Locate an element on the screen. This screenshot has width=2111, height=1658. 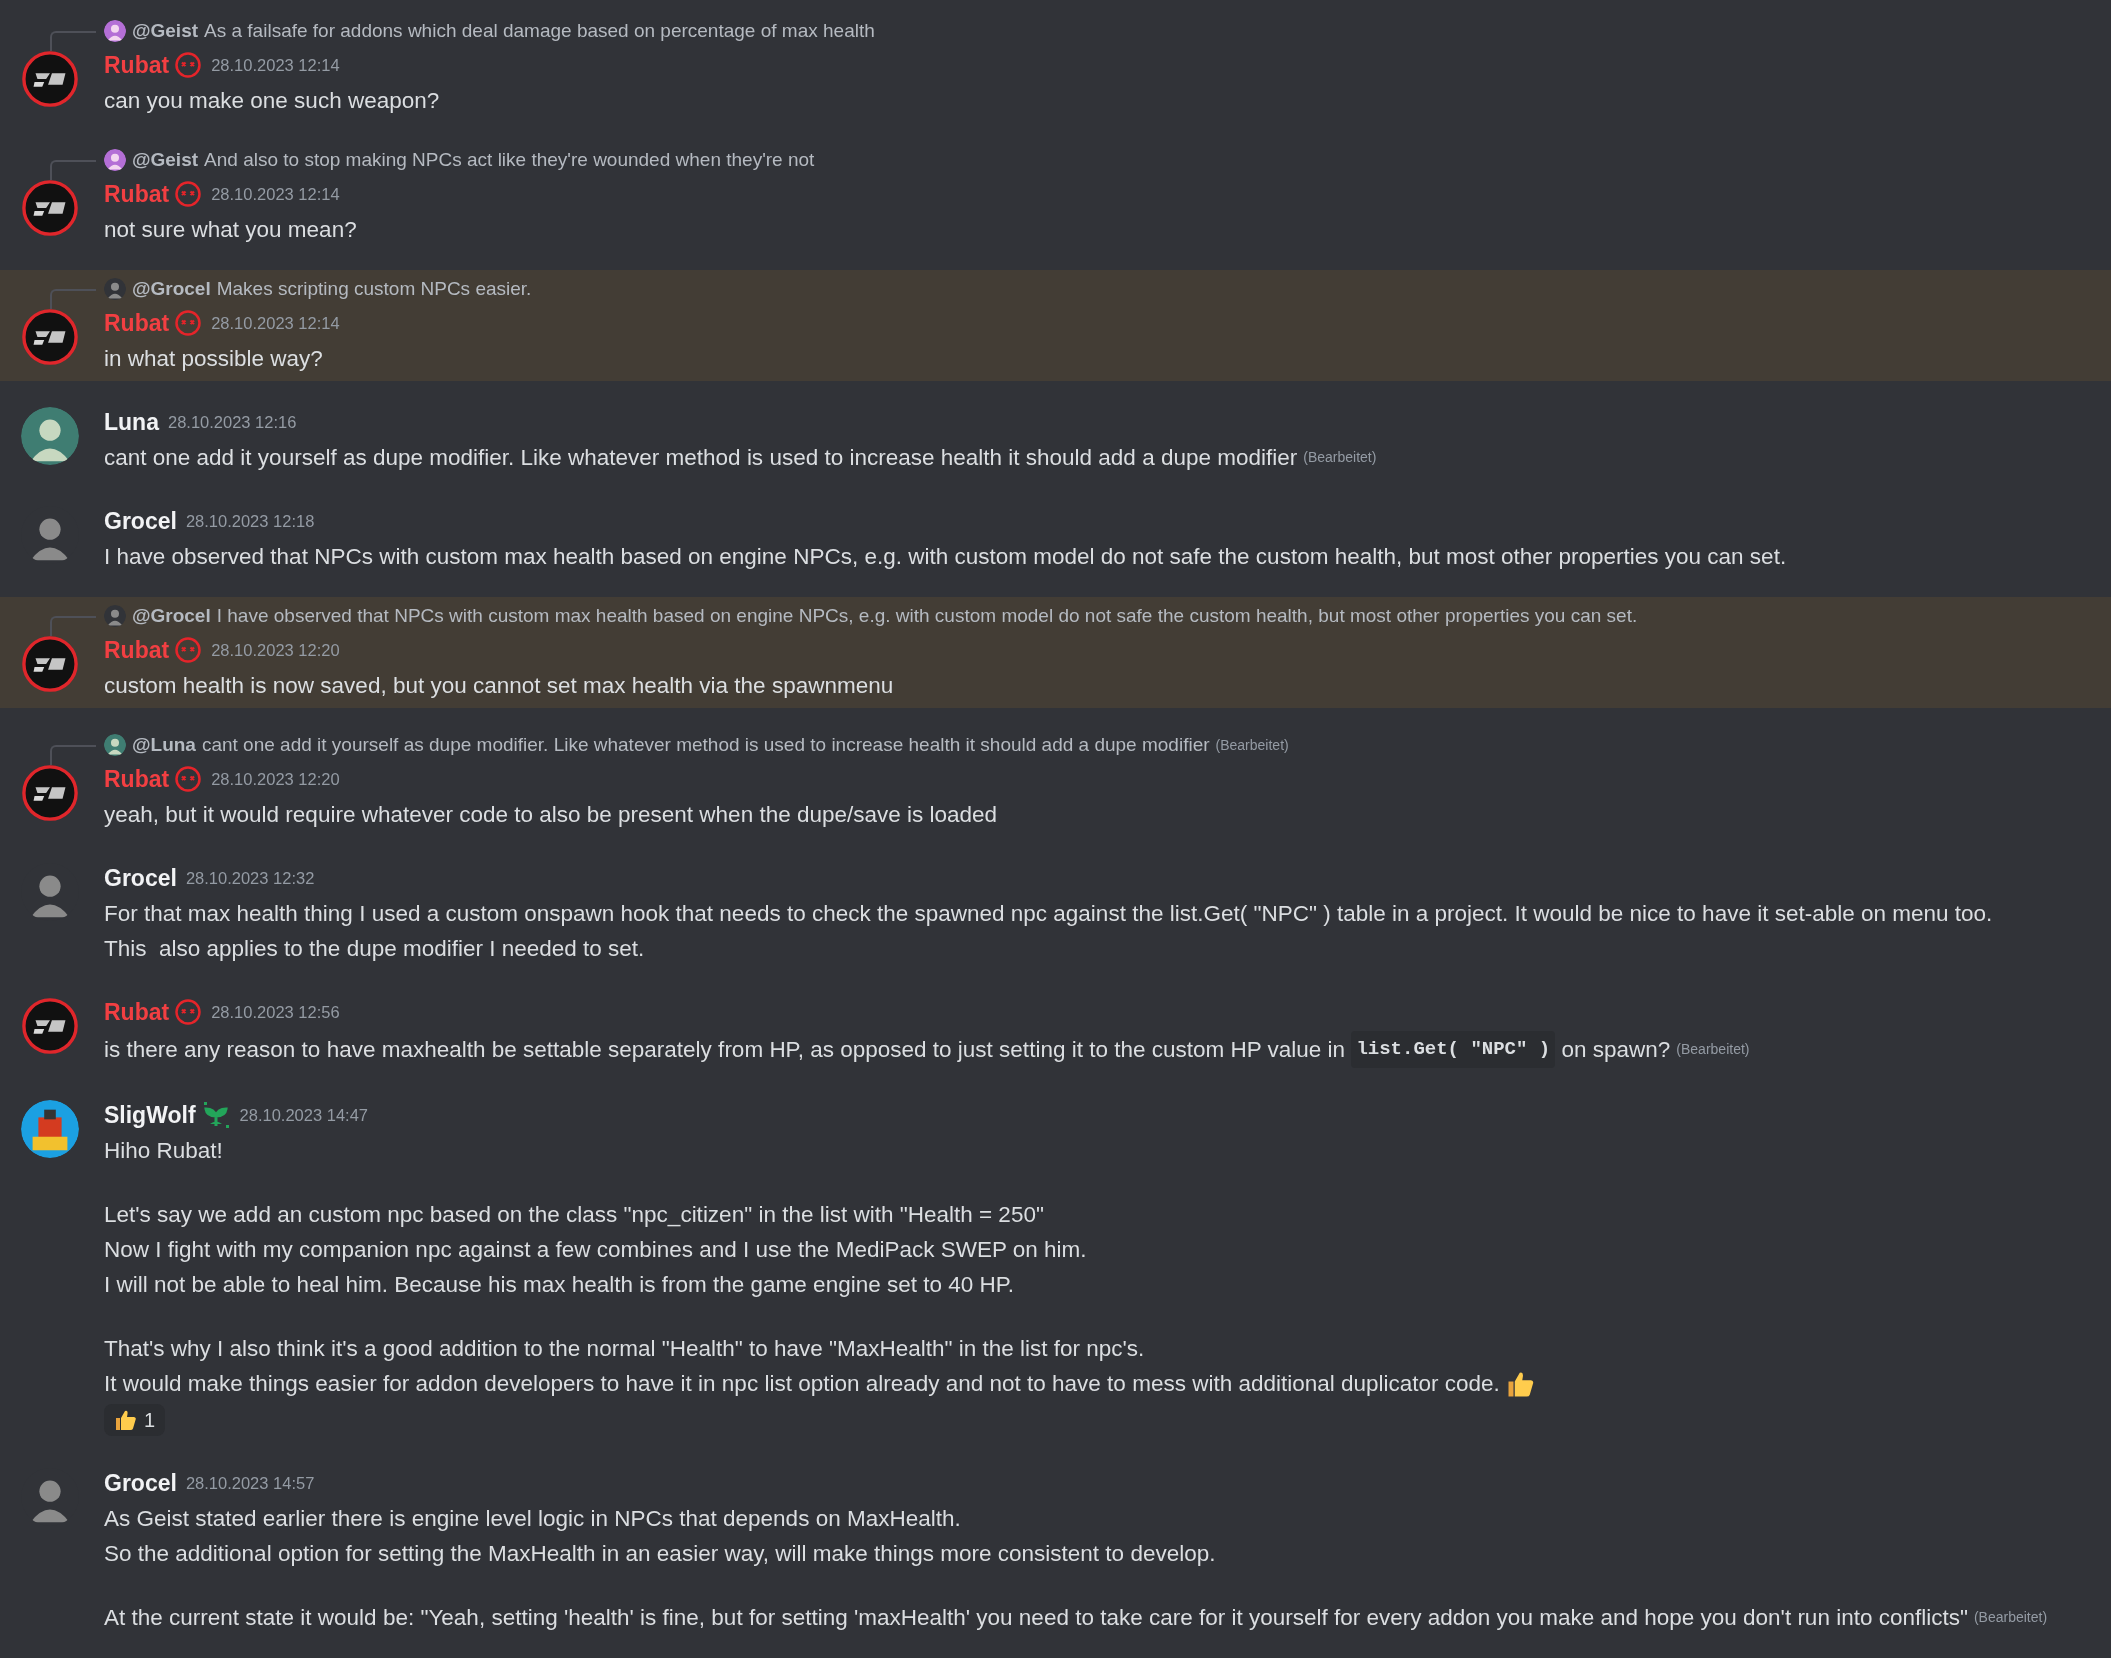
message-text: yeah, but it would require whatever code to also be present when the dupe/save is loaded is located at coordinates (551, 815).